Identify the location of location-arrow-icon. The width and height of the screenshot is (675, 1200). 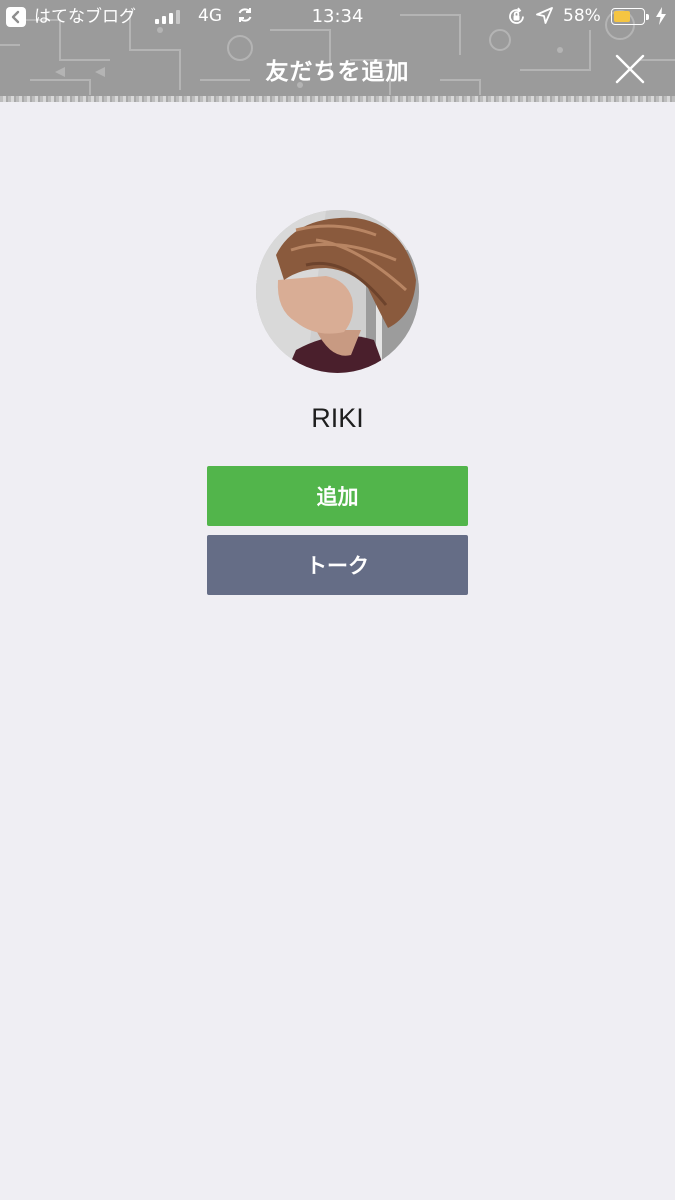
(544, 18).